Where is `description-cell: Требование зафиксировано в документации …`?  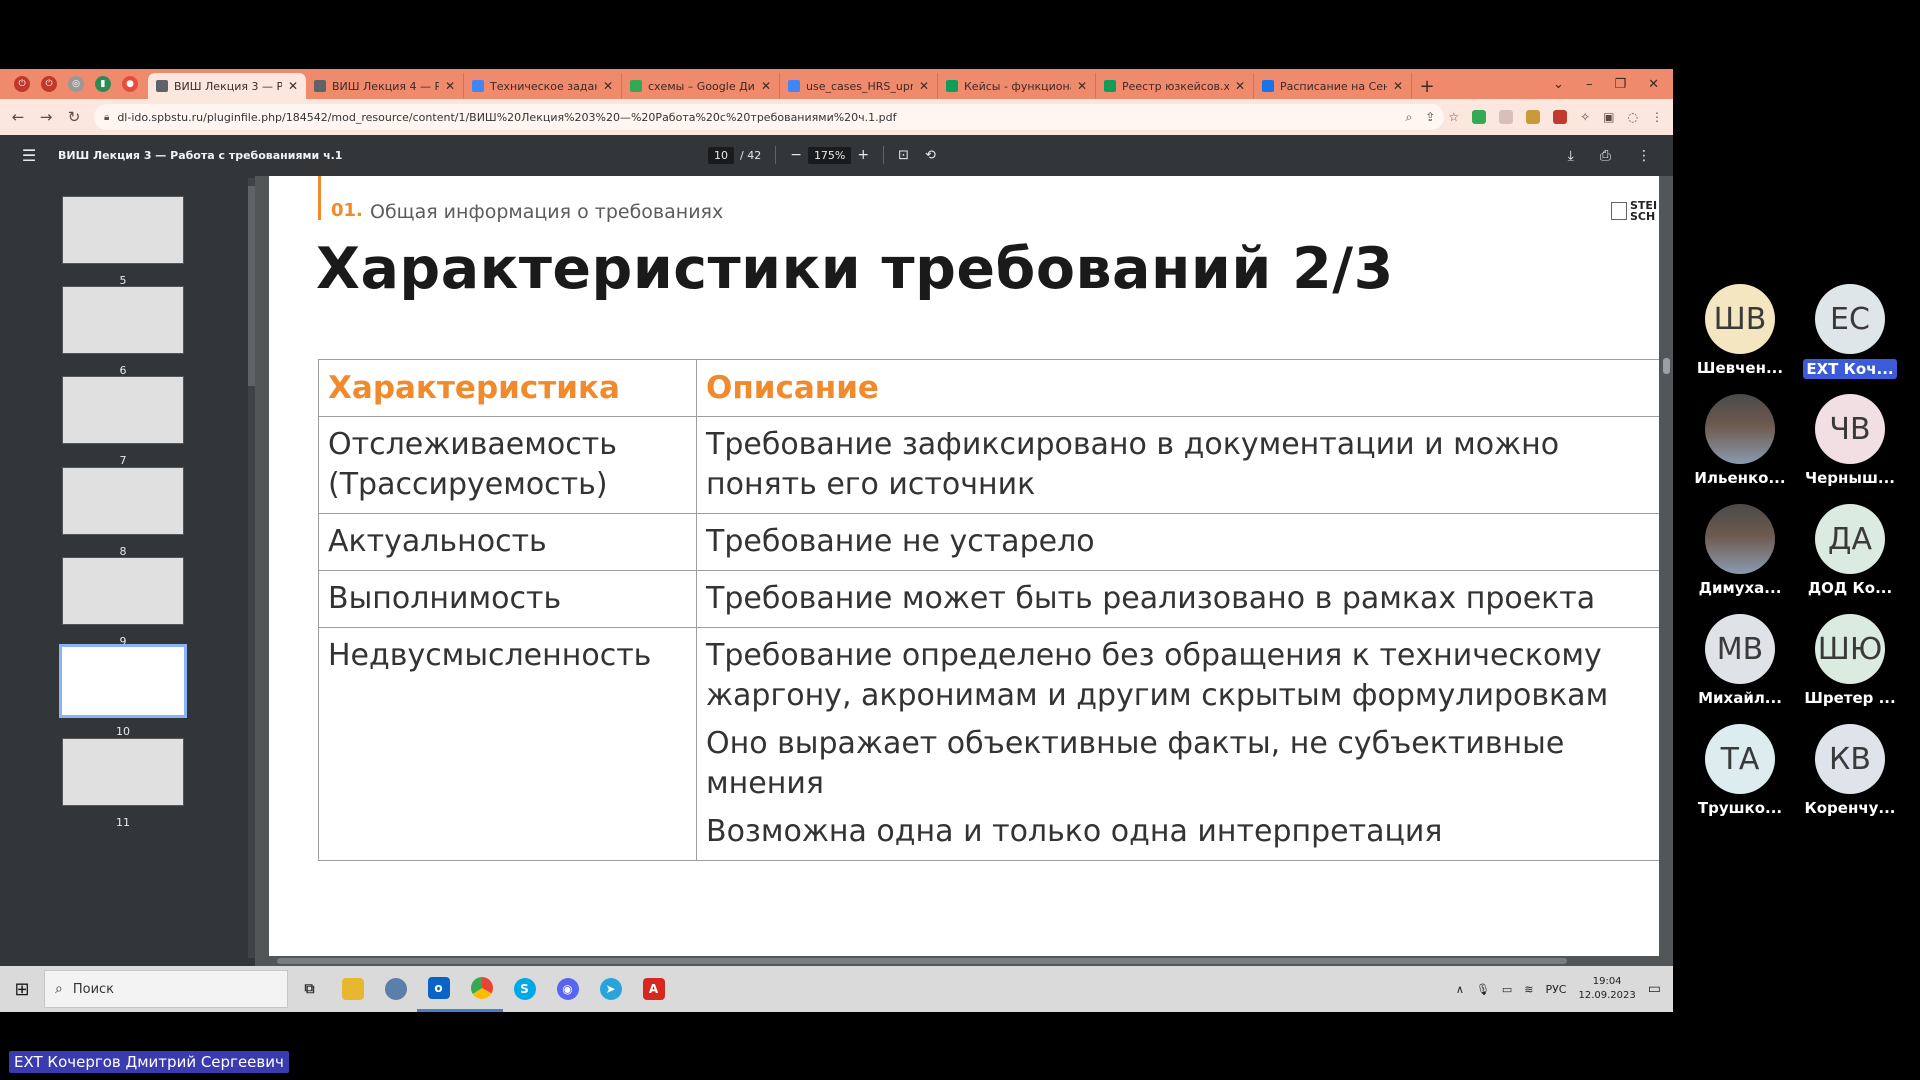 description-cell: Требование зафиксировано в документации … is located at coordinates (1184, 465).